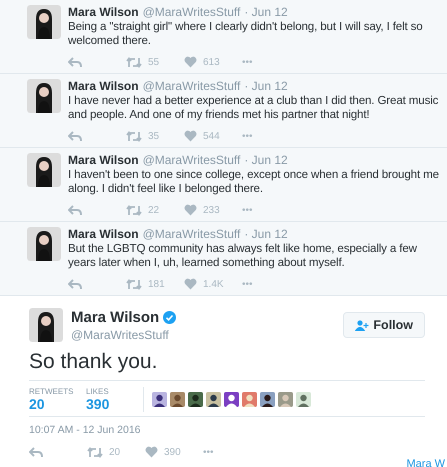 This screenshot has width=447, height=467. What do you see at coordinates (211, 136) in the screenshot?
I see `like-count: 544` at bounding box center [211, 136].